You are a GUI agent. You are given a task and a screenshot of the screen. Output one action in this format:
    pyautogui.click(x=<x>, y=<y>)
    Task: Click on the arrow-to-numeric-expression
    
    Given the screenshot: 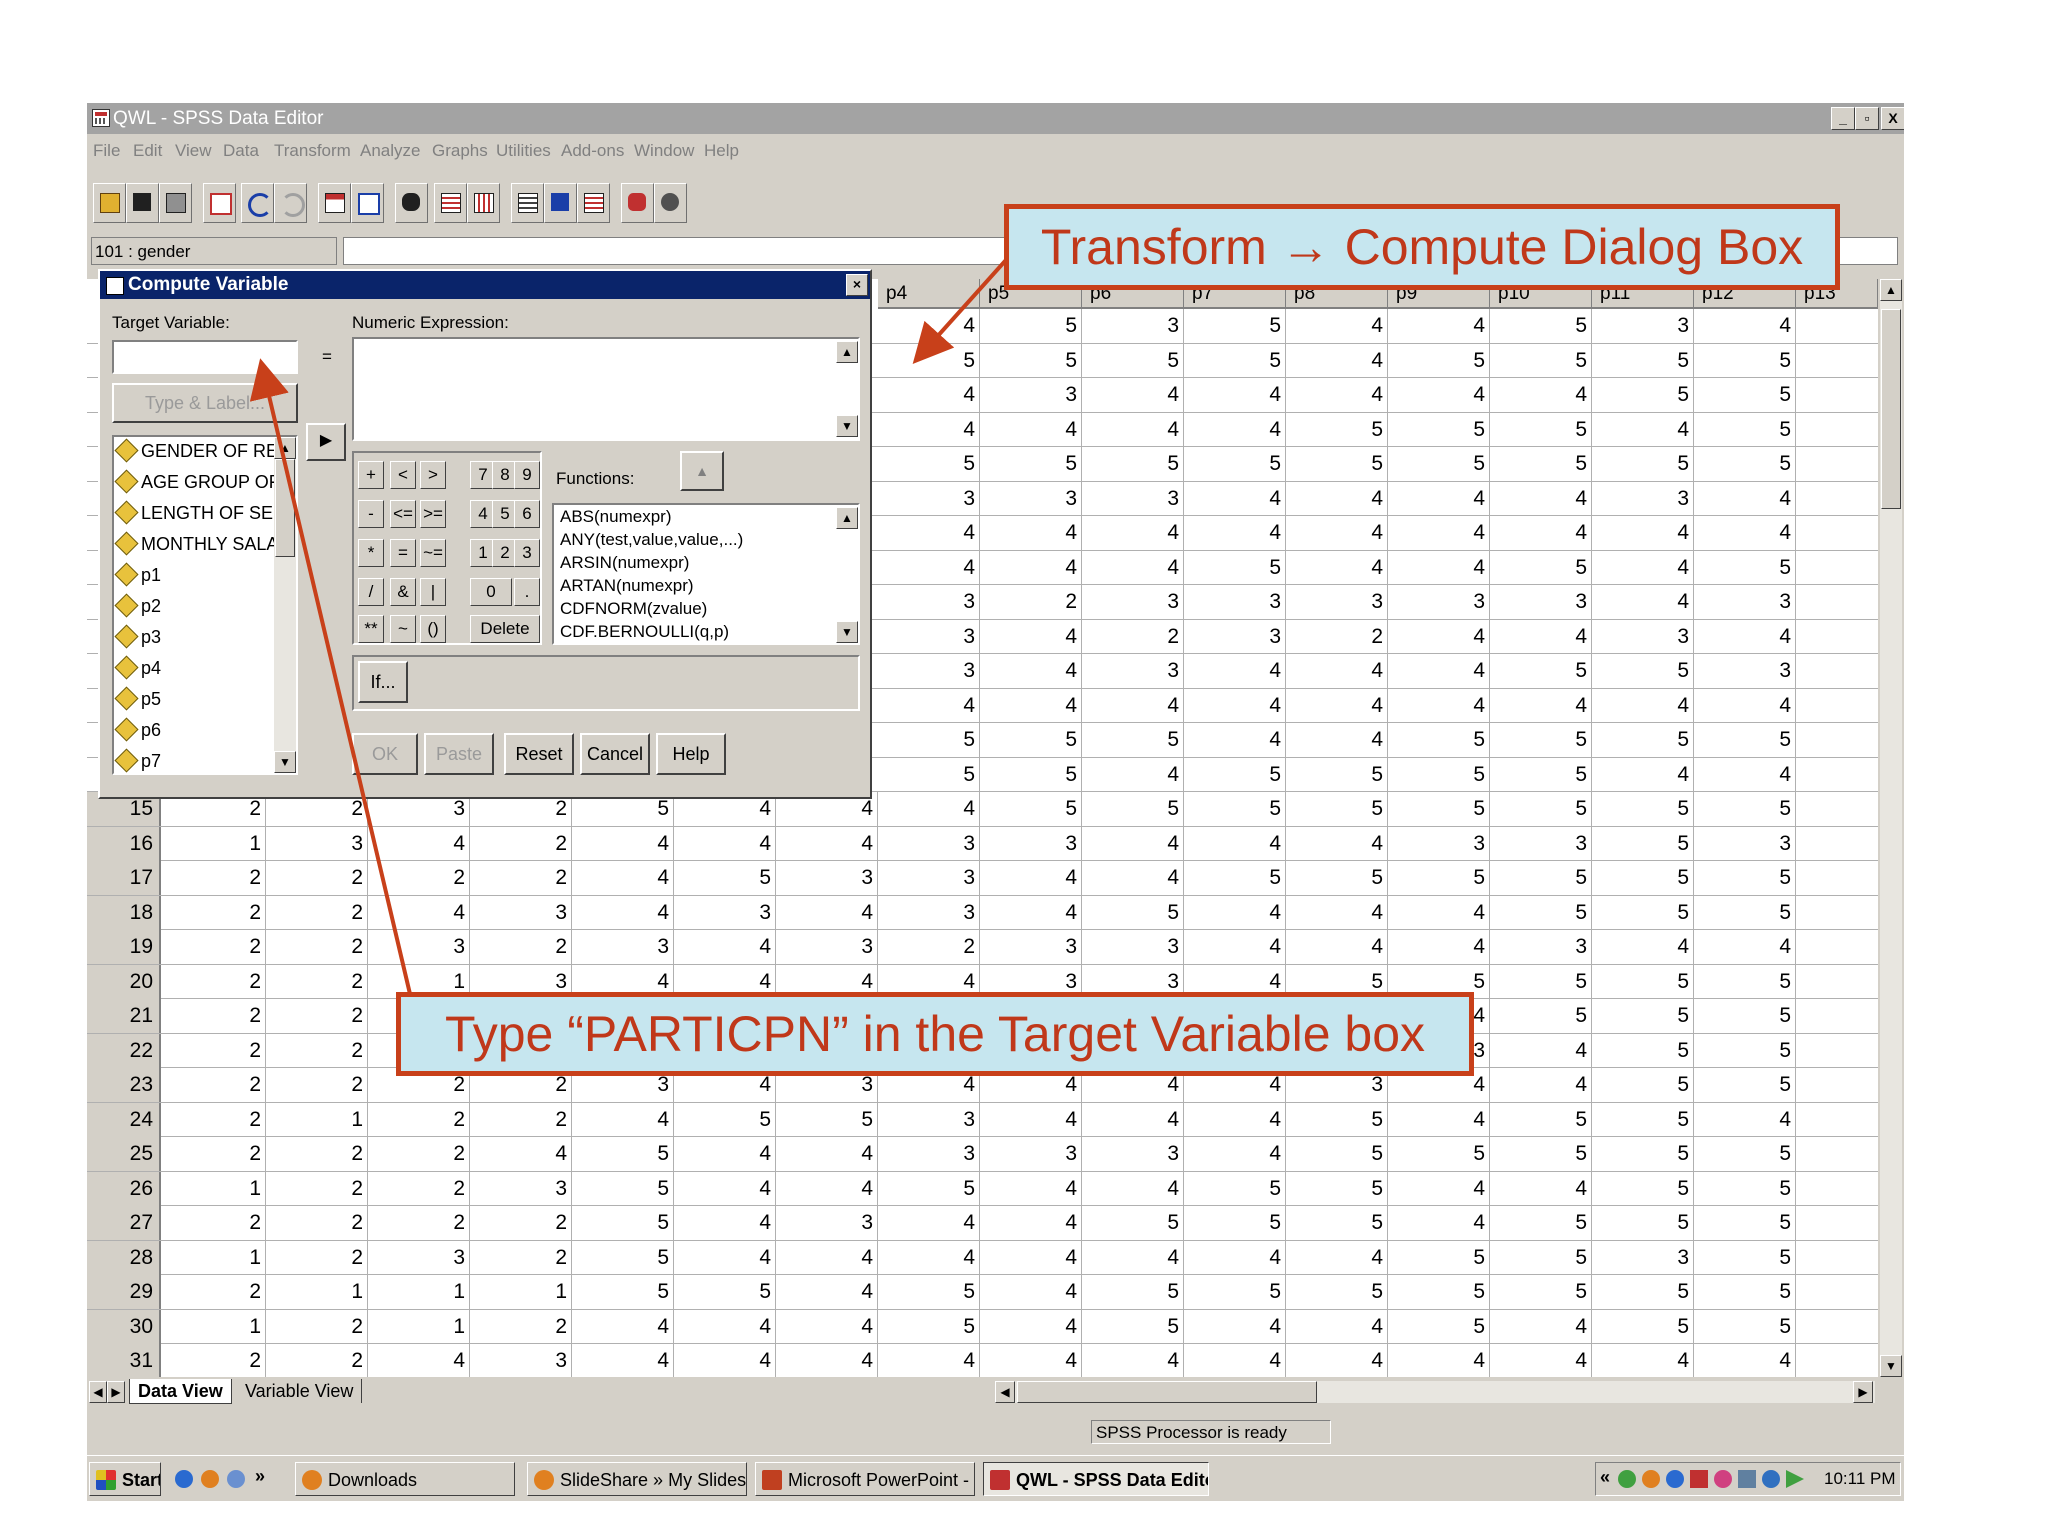 What is the action you would take?
    pyautogui.click(x=960, y=311)
    